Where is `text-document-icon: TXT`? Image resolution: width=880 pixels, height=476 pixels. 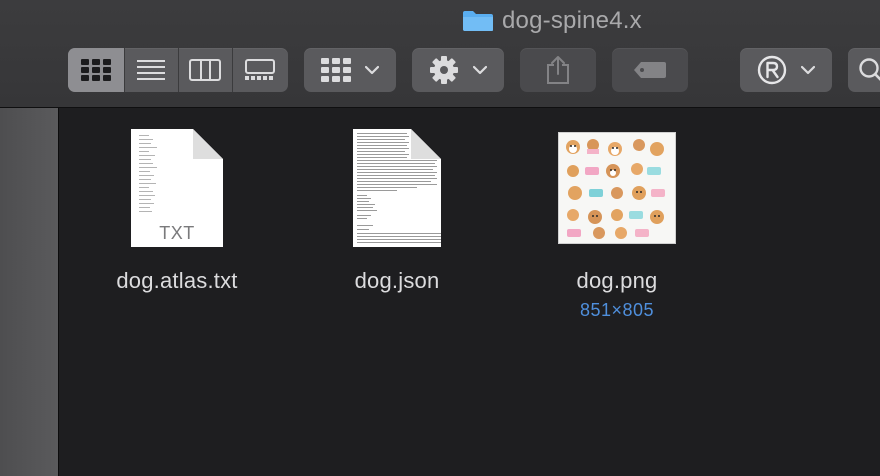
text-document-icon: TXT is located at coordinates (177, 188).